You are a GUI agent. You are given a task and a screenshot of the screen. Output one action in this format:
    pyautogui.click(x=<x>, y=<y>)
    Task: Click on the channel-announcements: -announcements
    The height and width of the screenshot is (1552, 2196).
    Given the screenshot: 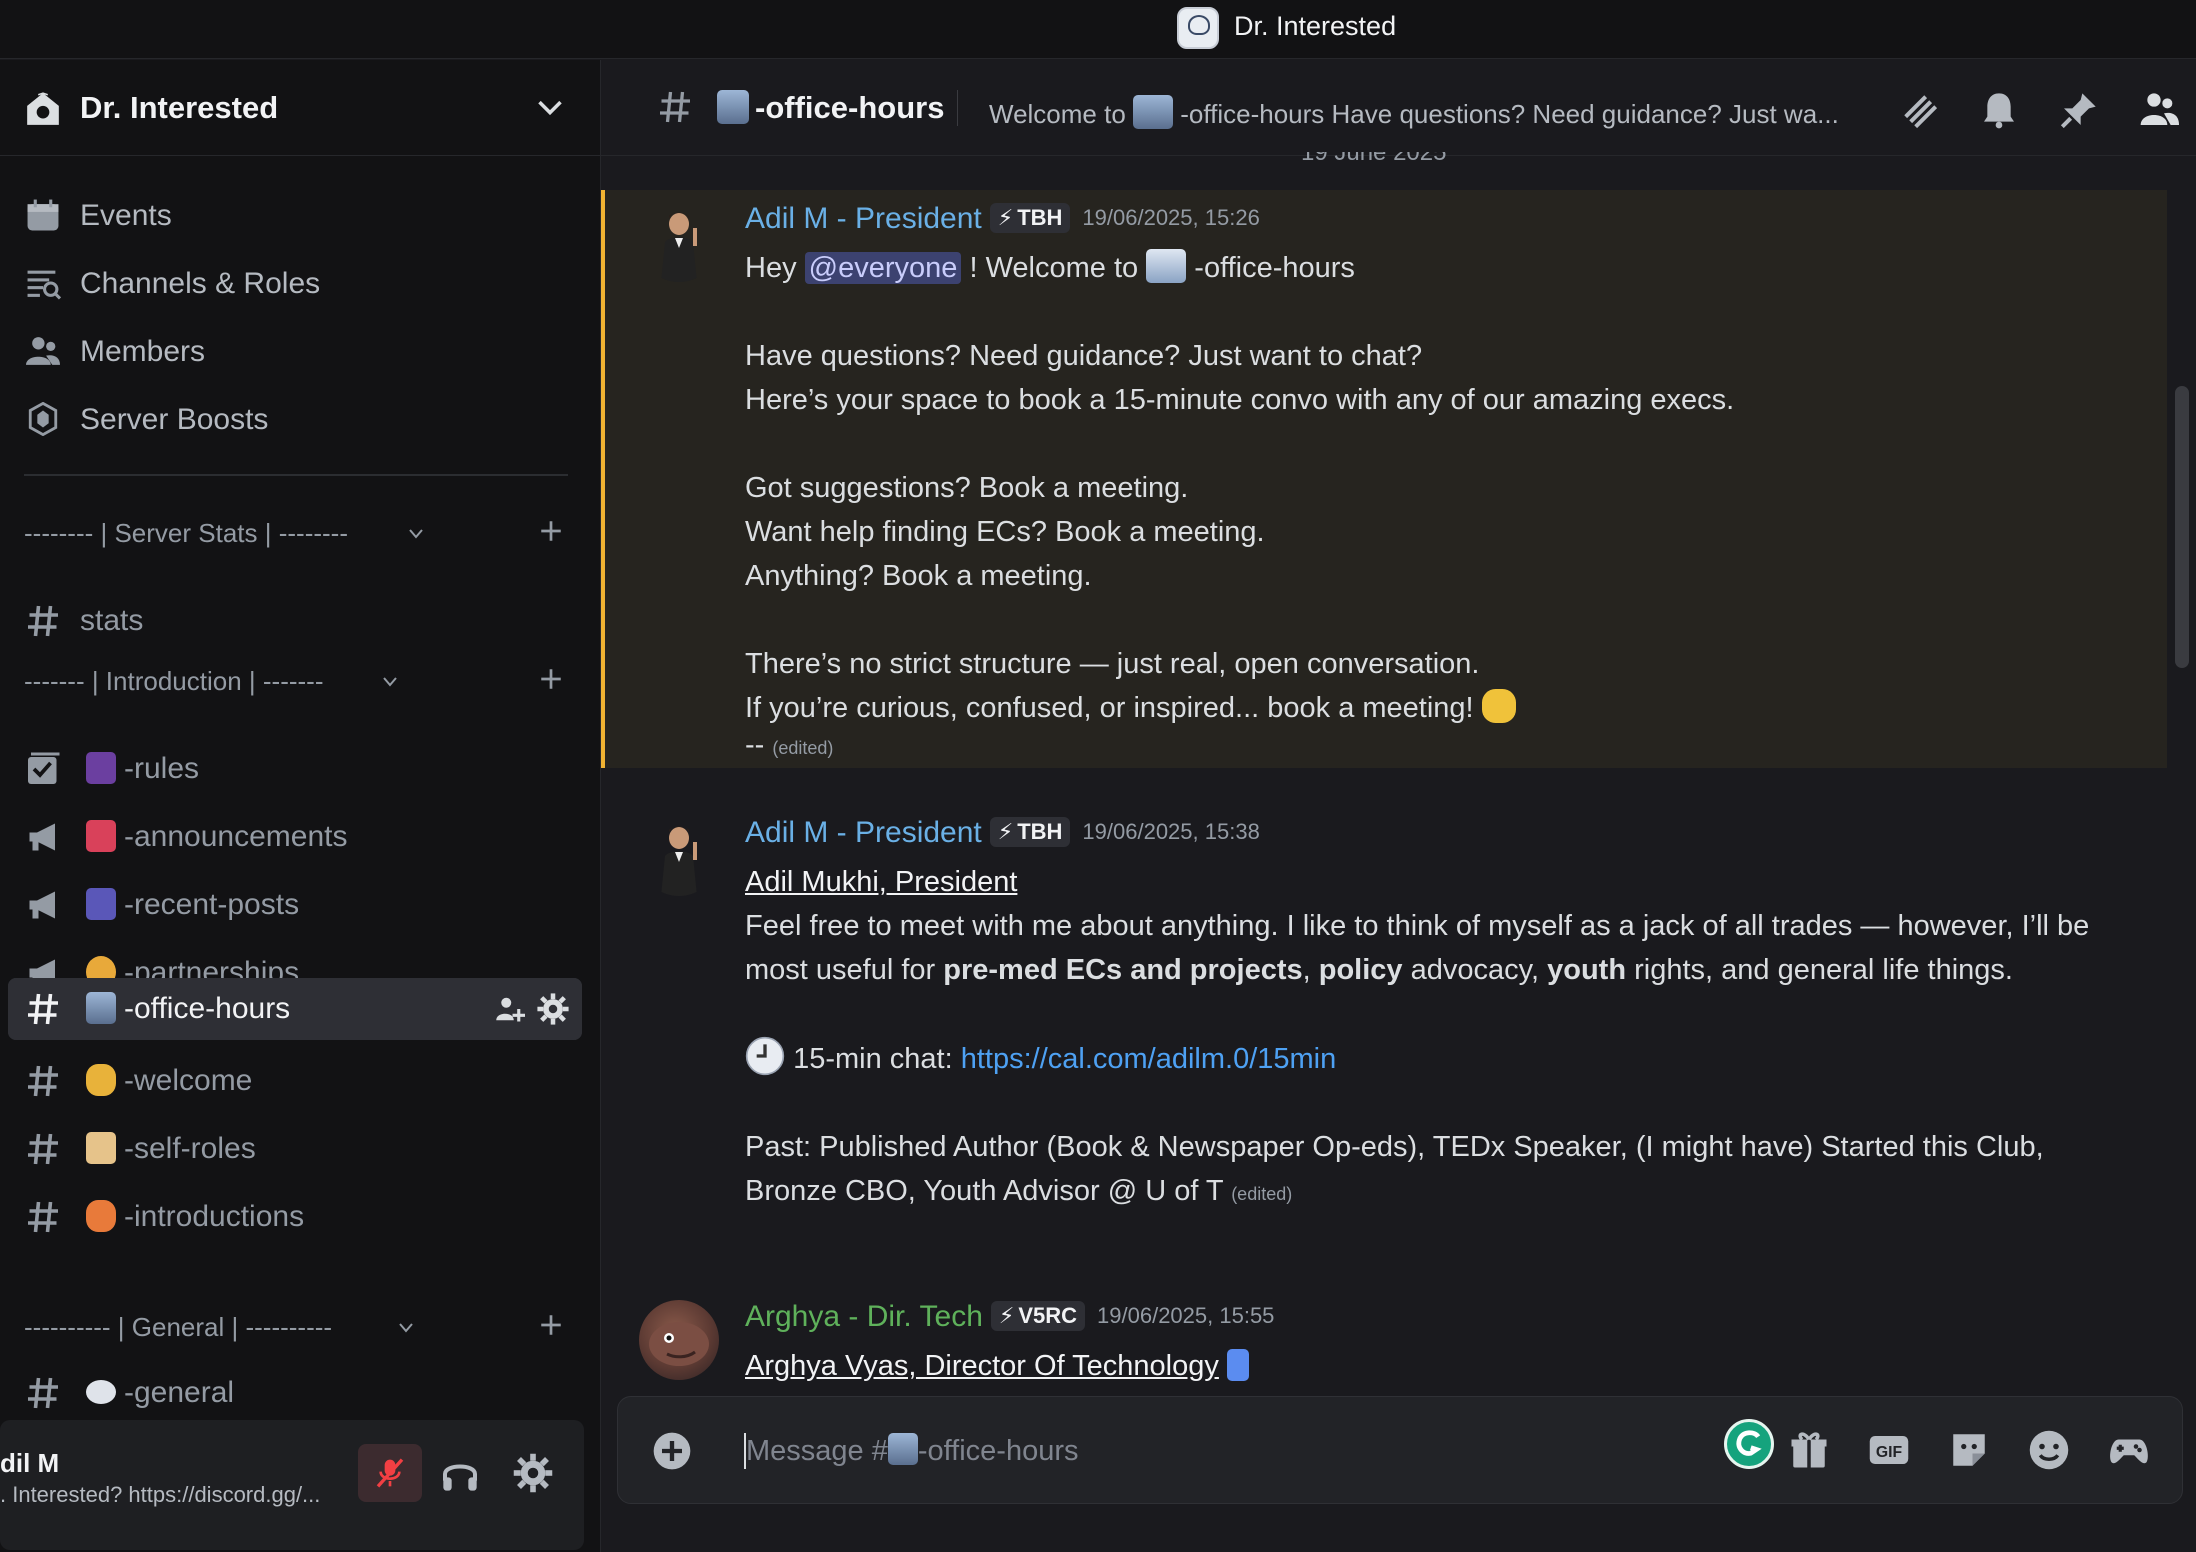 What is the action you would take?
    pyautogui.click(x=295, y=837)
    